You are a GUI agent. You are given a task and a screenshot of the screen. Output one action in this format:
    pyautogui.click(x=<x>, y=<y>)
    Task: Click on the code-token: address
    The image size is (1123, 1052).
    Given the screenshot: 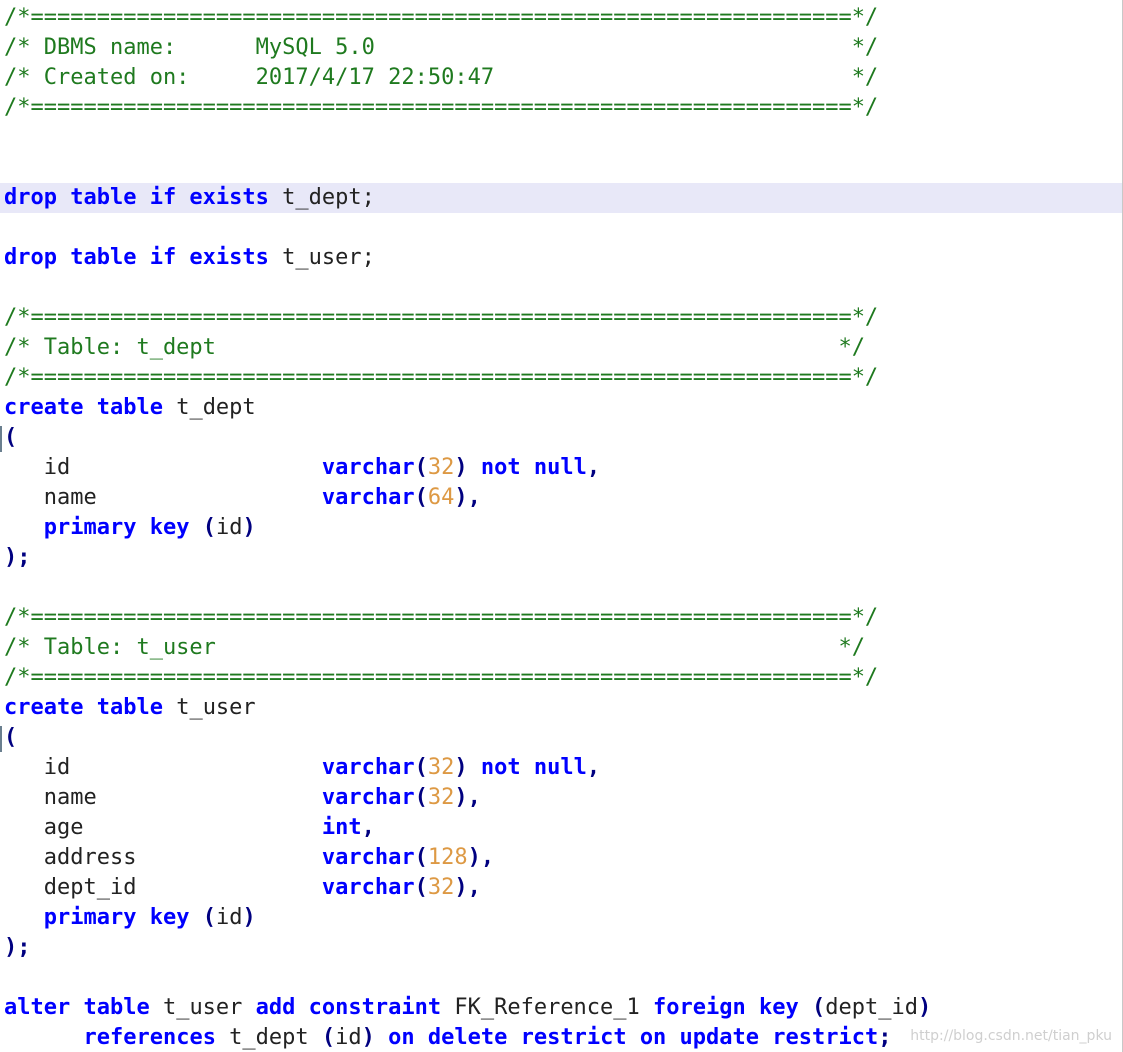 What is the action you would take?
    pyautogui.click(x=163, y=857)
    